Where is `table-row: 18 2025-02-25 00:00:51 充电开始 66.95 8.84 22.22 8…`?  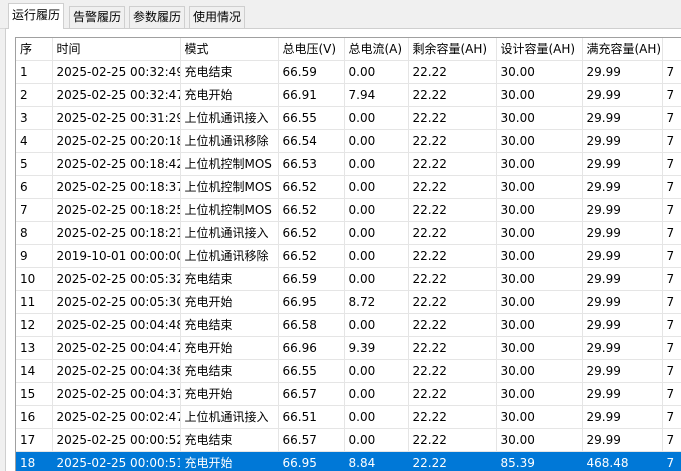
table-row: 18 2025-02-25 00:00:51 充电开始 66.95 8.84 22.22 8… is located at coordinates (348, 461).